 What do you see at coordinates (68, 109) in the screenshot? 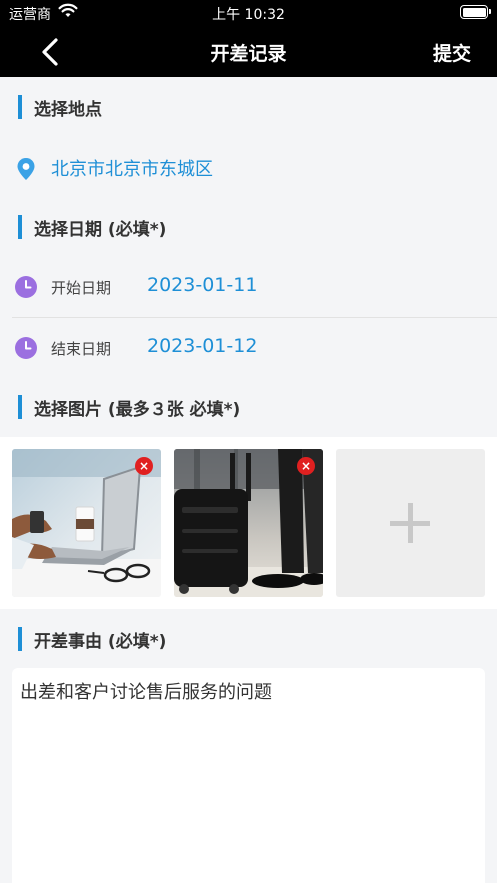
I see `location-section-label: 选择地点` at bounding box center [68, 109].